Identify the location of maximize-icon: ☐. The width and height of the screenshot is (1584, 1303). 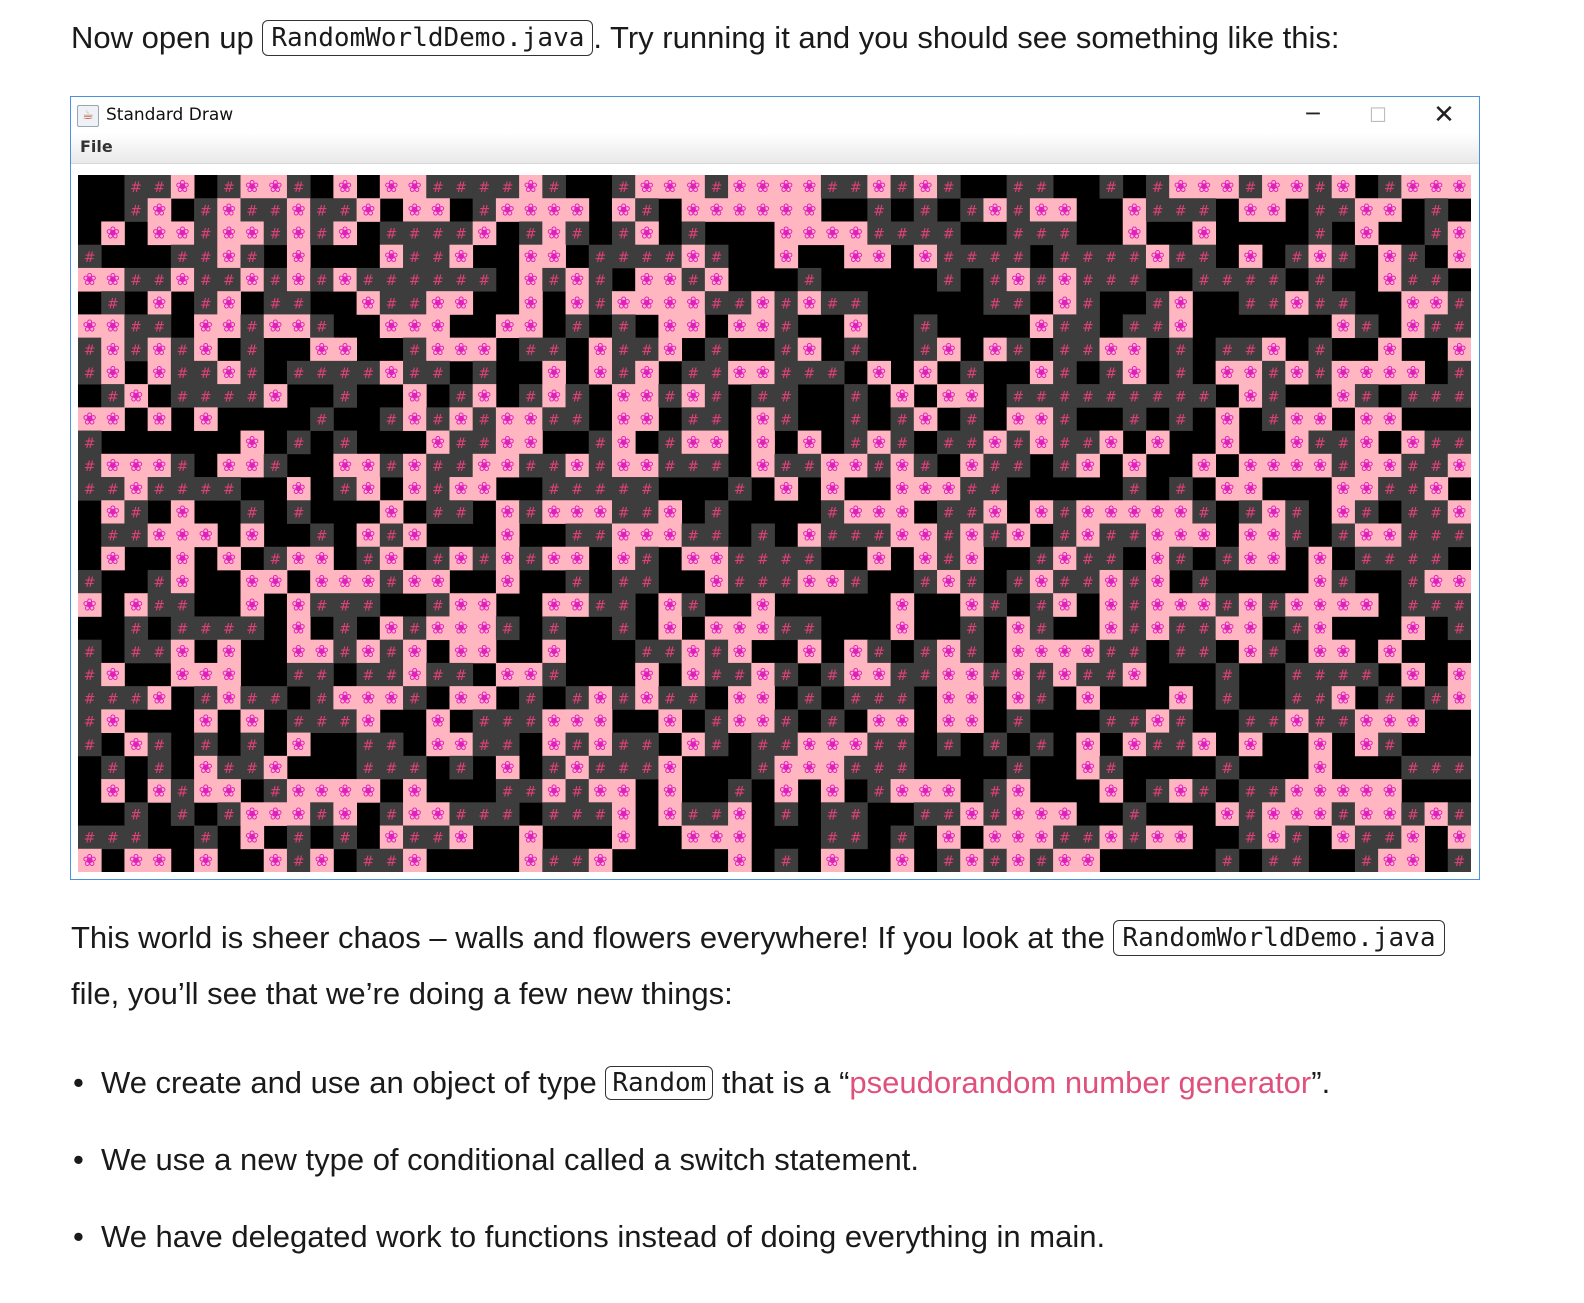
(1378, 115).